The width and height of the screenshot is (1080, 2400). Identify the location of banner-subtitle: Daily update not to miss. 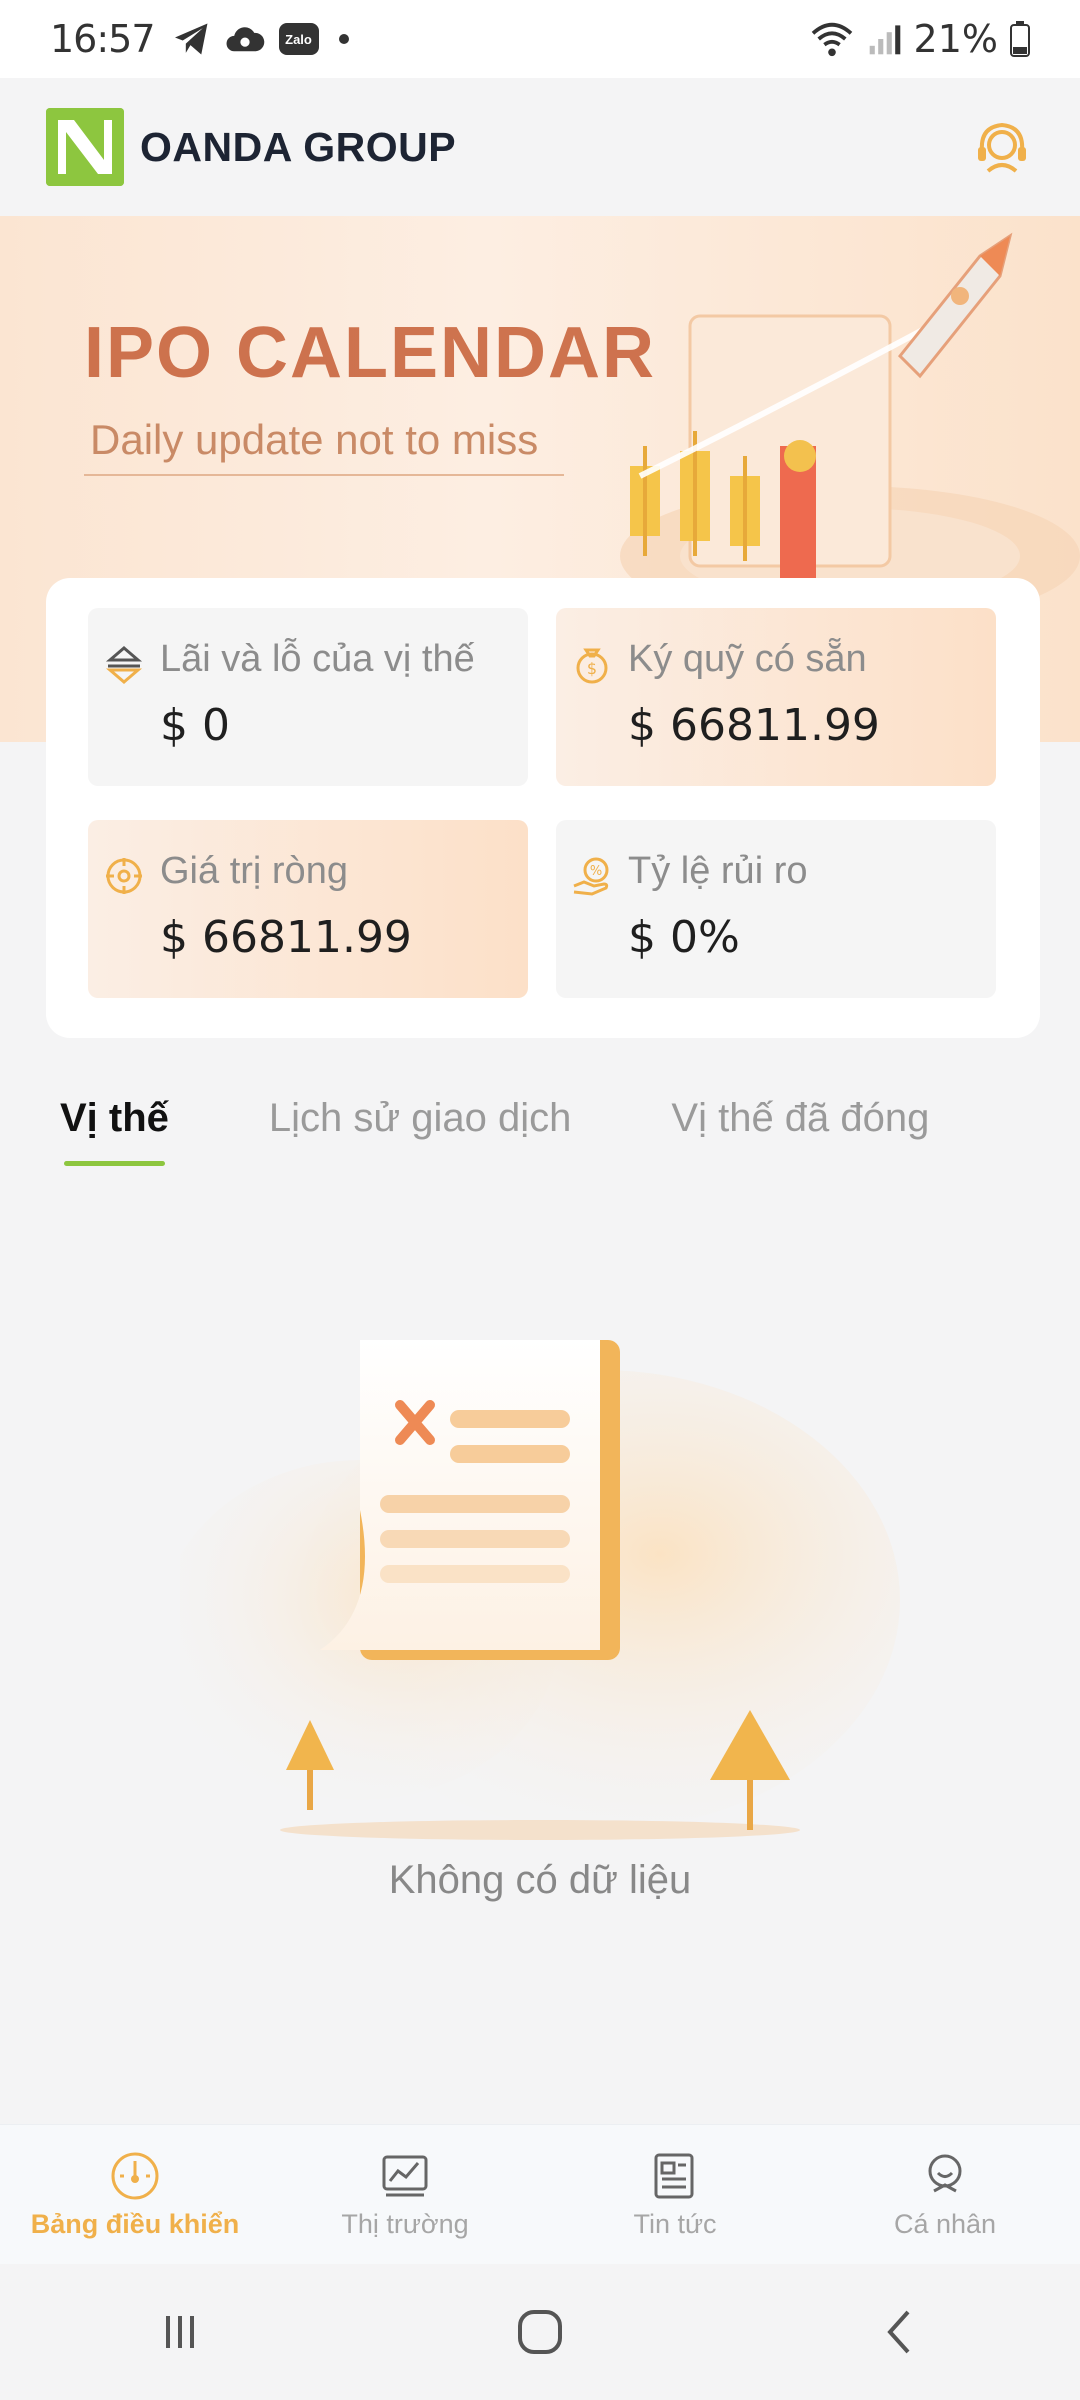
(314, 439).